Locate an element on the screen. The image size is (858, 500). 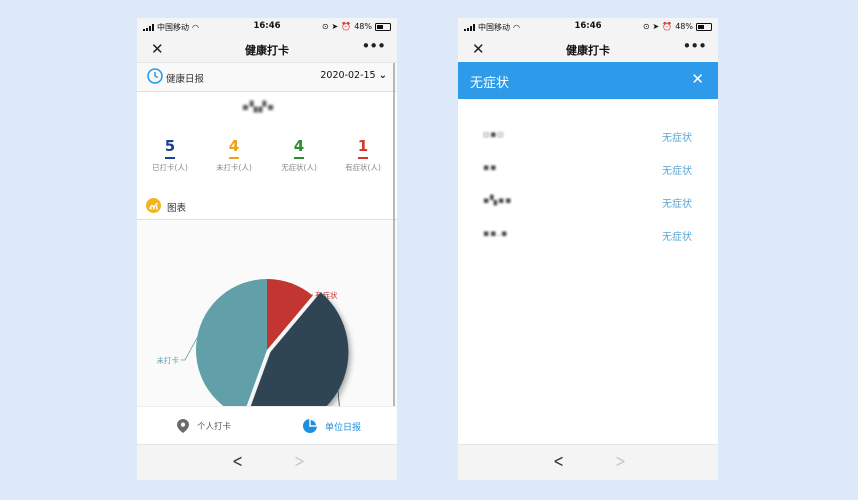
person-list: ▫▪▫ 无症状 ▪▪ 无症状 ▪▚▪▪ 无症状 ▪▪.▪ 无症状 is located at coordinates (588, 186).